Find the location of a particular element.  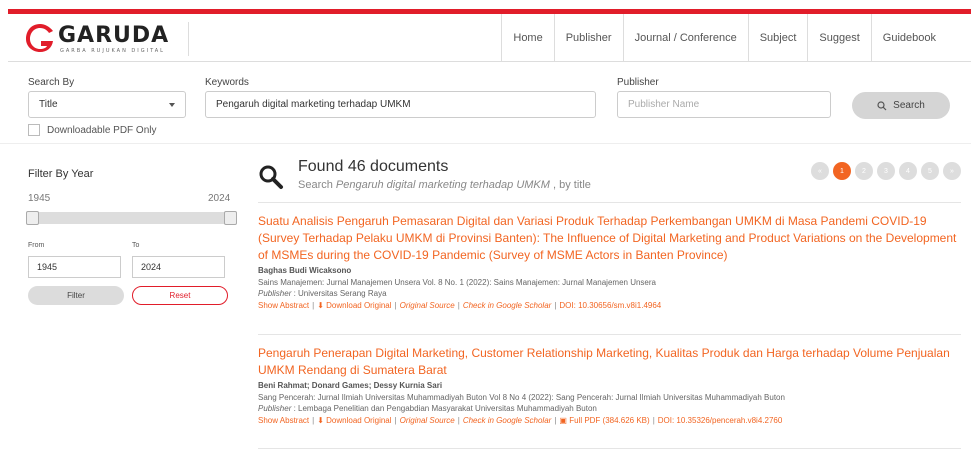

year-slider-track is located at coordinates (131, 218).